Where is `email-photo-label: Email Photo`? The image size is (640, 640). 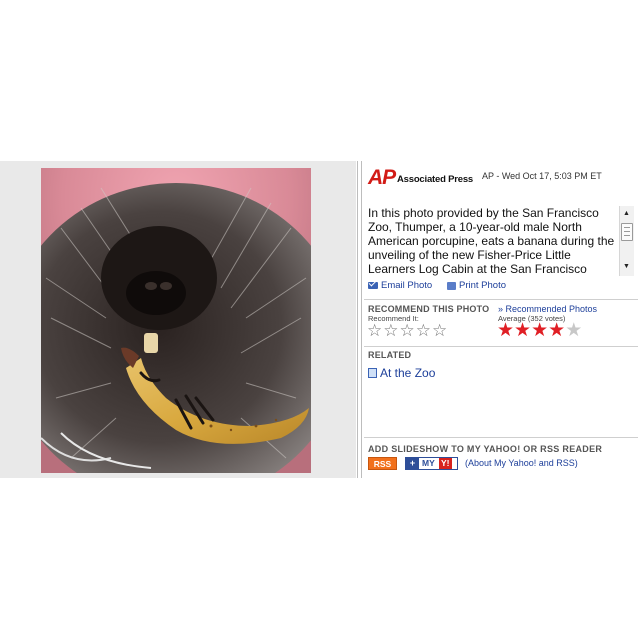 email-photo-label: Email Photo is located at coordinates (407, 285).